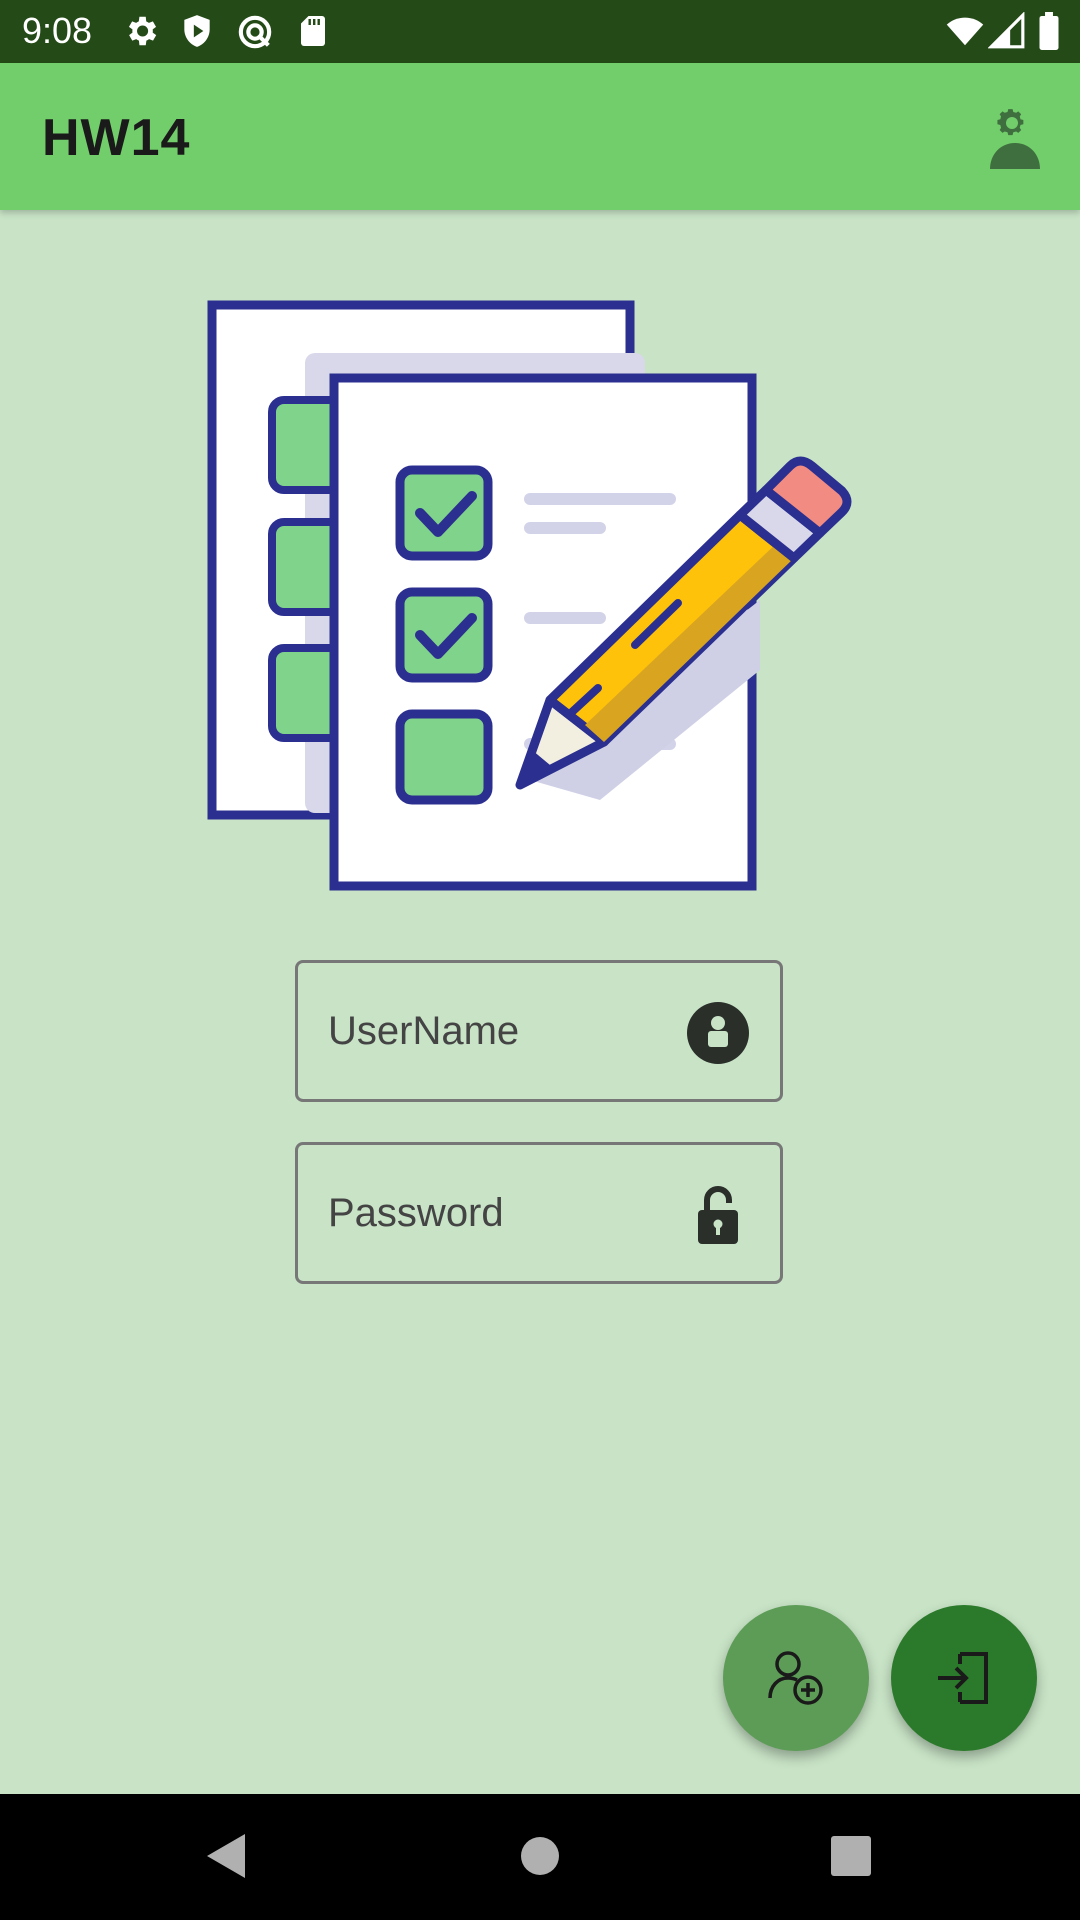  I want to click on status-time: 9:08, so click(57, 30).